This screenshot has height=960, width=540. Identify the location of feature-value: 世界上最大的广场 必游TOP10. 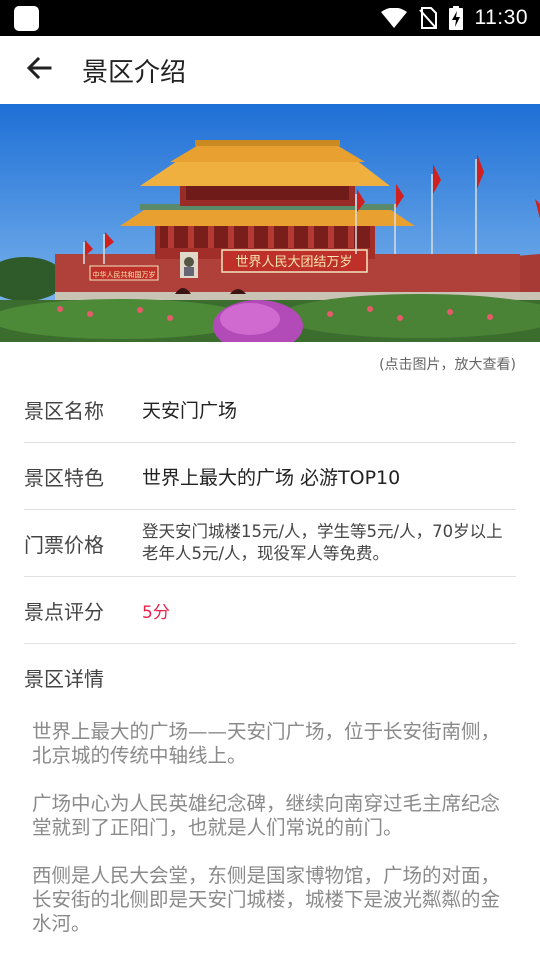
(271, 477).